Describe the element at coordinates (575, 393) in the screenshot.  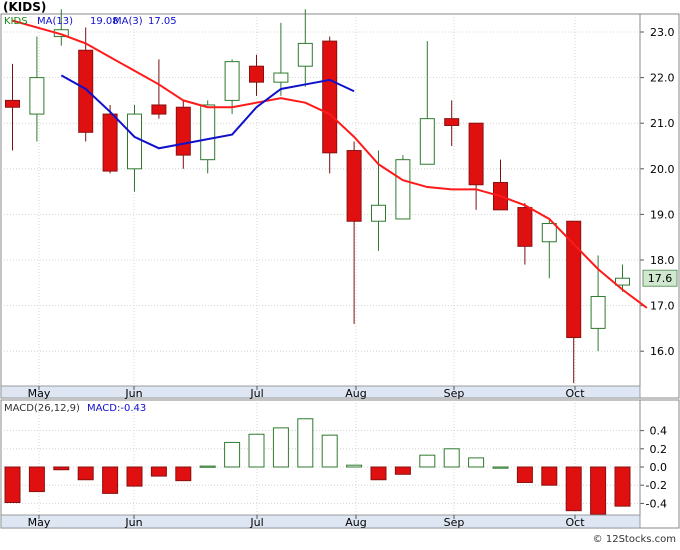
I see `month-label: Oct` at that location.